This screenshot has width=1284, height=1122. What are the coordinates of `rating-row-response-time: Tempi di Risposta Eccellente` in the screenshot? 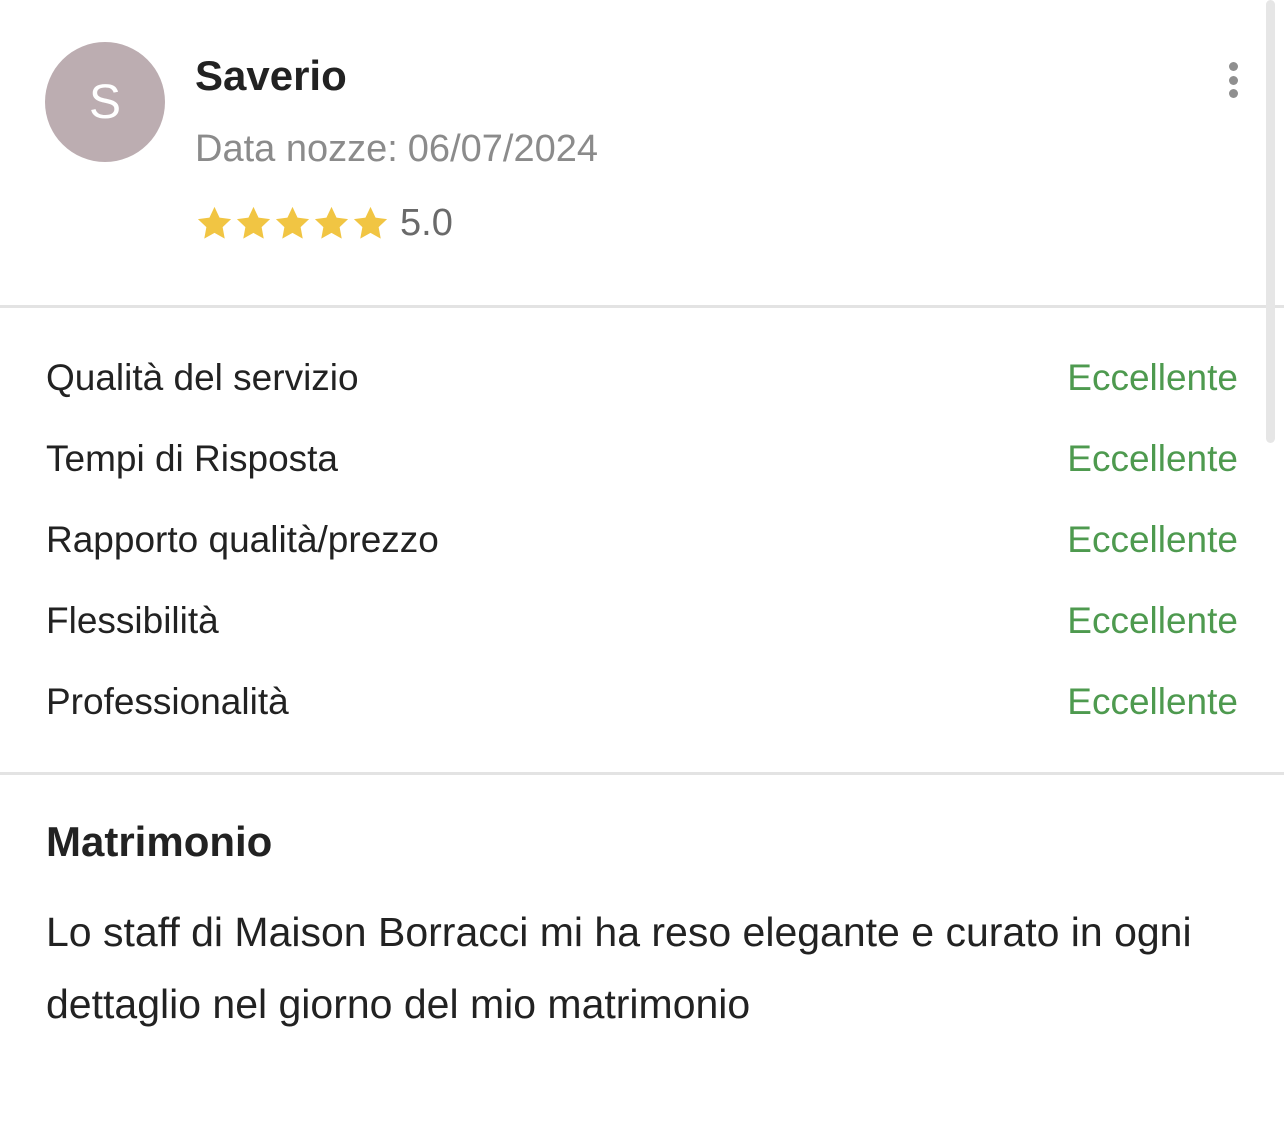 It's located at (642, 458).